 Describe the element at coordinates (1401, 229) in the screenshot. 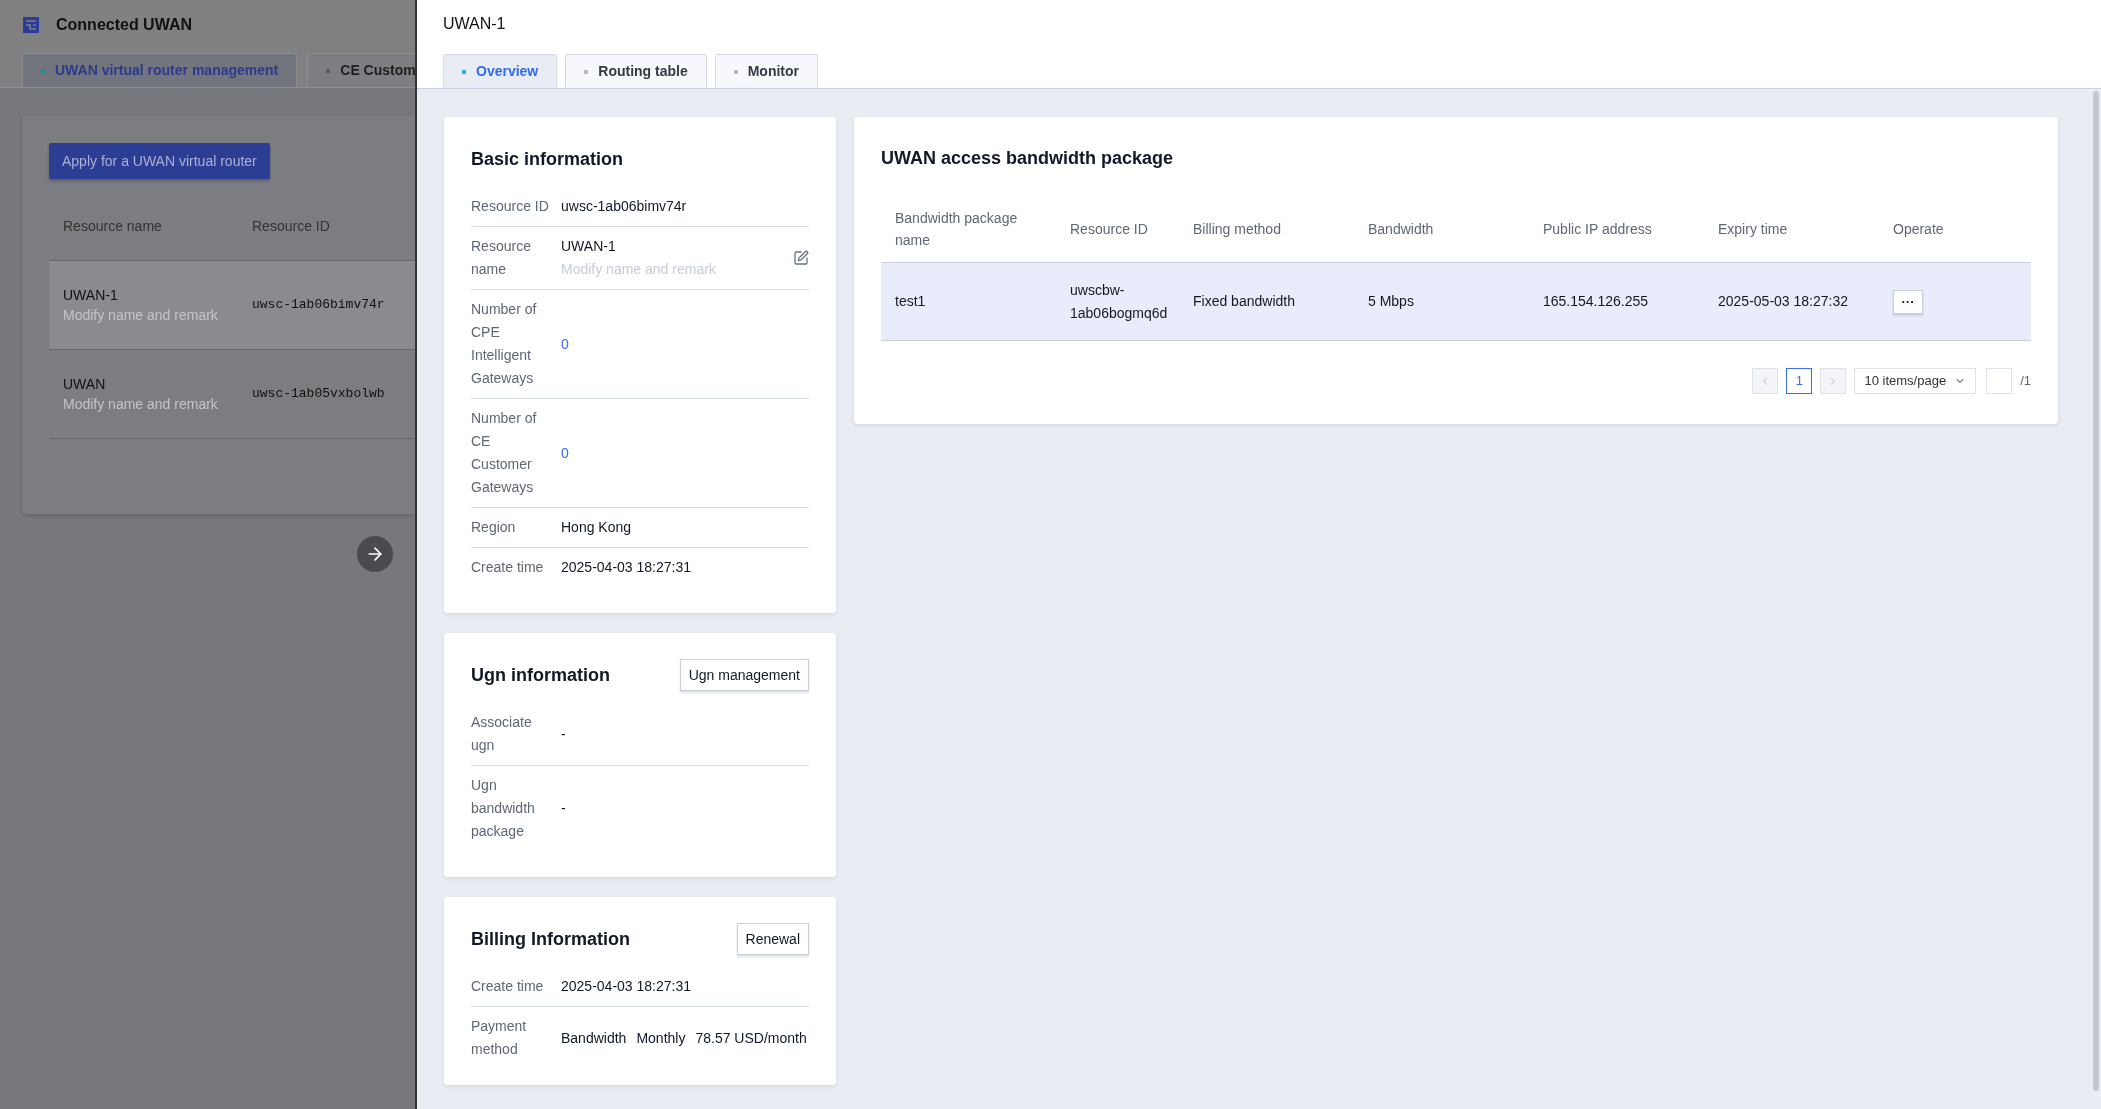

I see `column-header: Bandwidth` at that location.